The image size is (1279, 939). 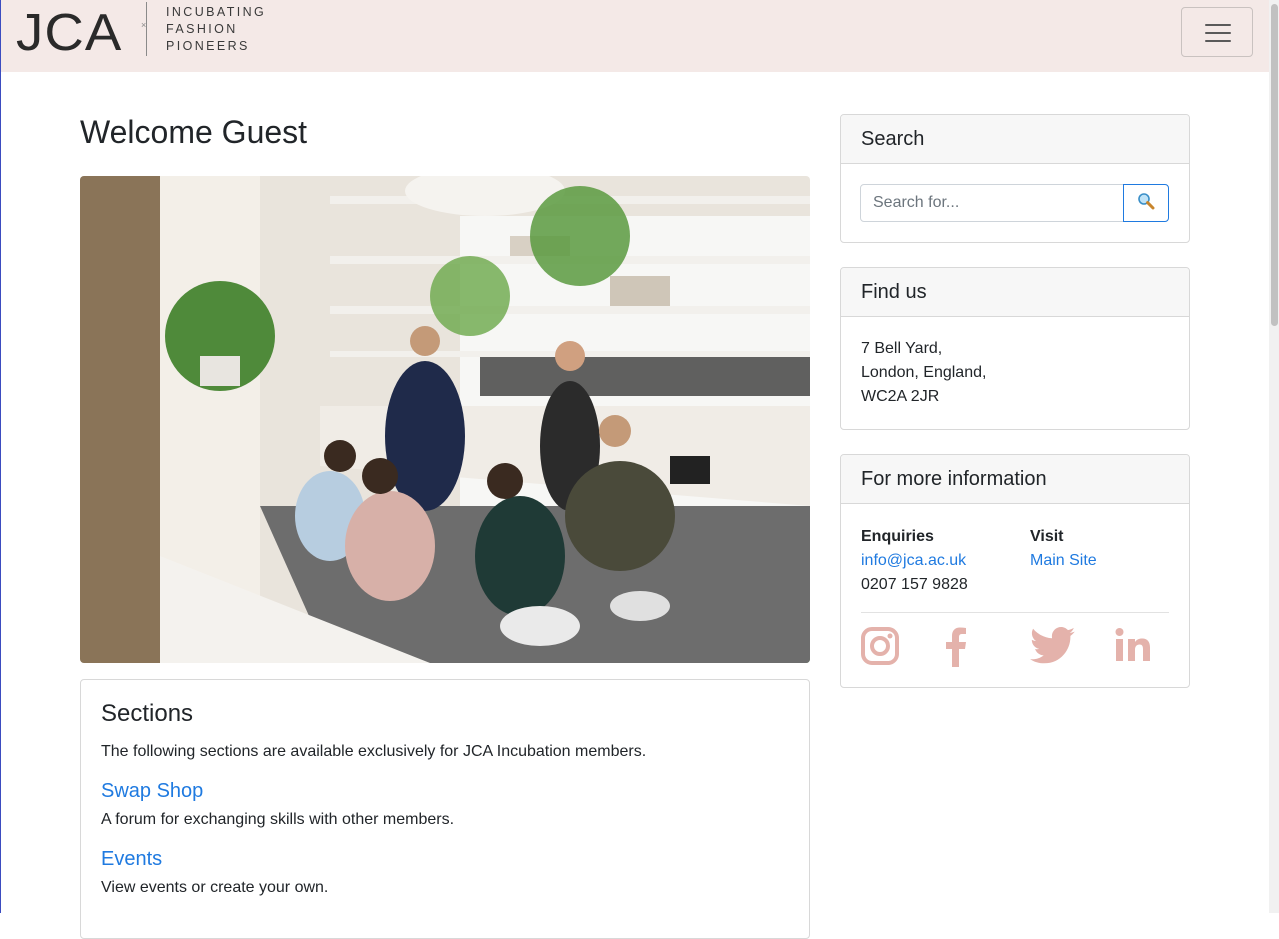 What do you see at coordinates (208, 46) in the screenshot?
I see `tagline-line-3: PIONEERS` at bounding box center [208, 46].